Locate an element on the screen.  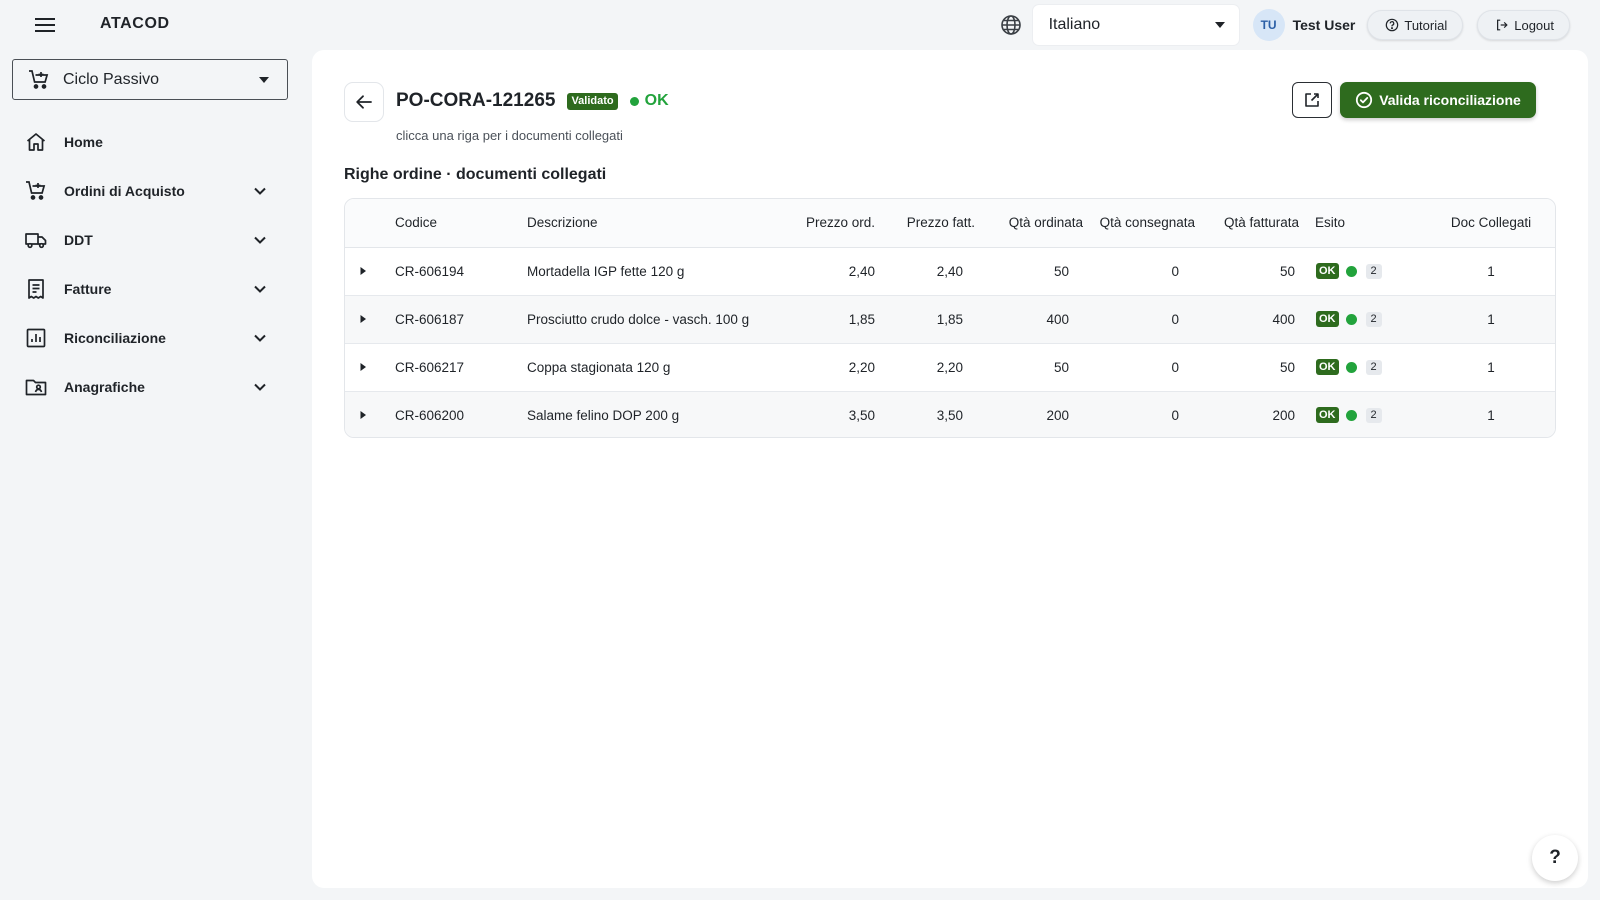
tutorial-label: Tutorial is located at coordinates (1426, 25).